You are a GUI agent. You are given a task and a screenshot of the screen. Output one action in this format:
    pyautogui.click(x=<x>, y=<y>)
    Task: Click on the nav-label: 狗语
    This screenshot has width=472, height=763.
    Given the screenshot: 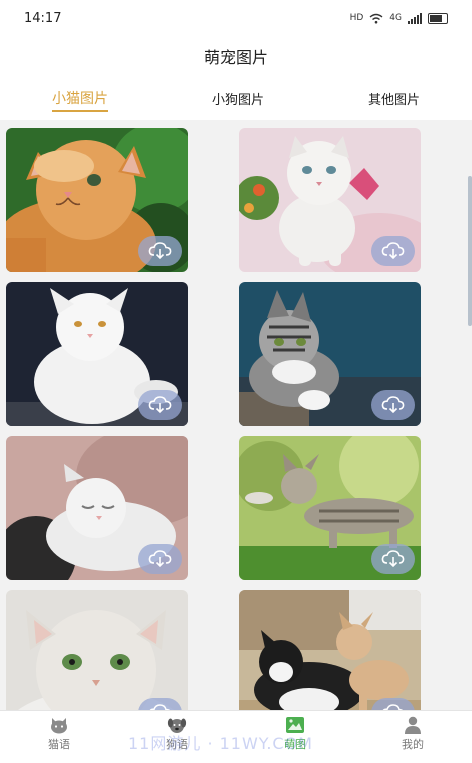 What is the action you would take?
    pyautogui.click(x=177, y=744)
    